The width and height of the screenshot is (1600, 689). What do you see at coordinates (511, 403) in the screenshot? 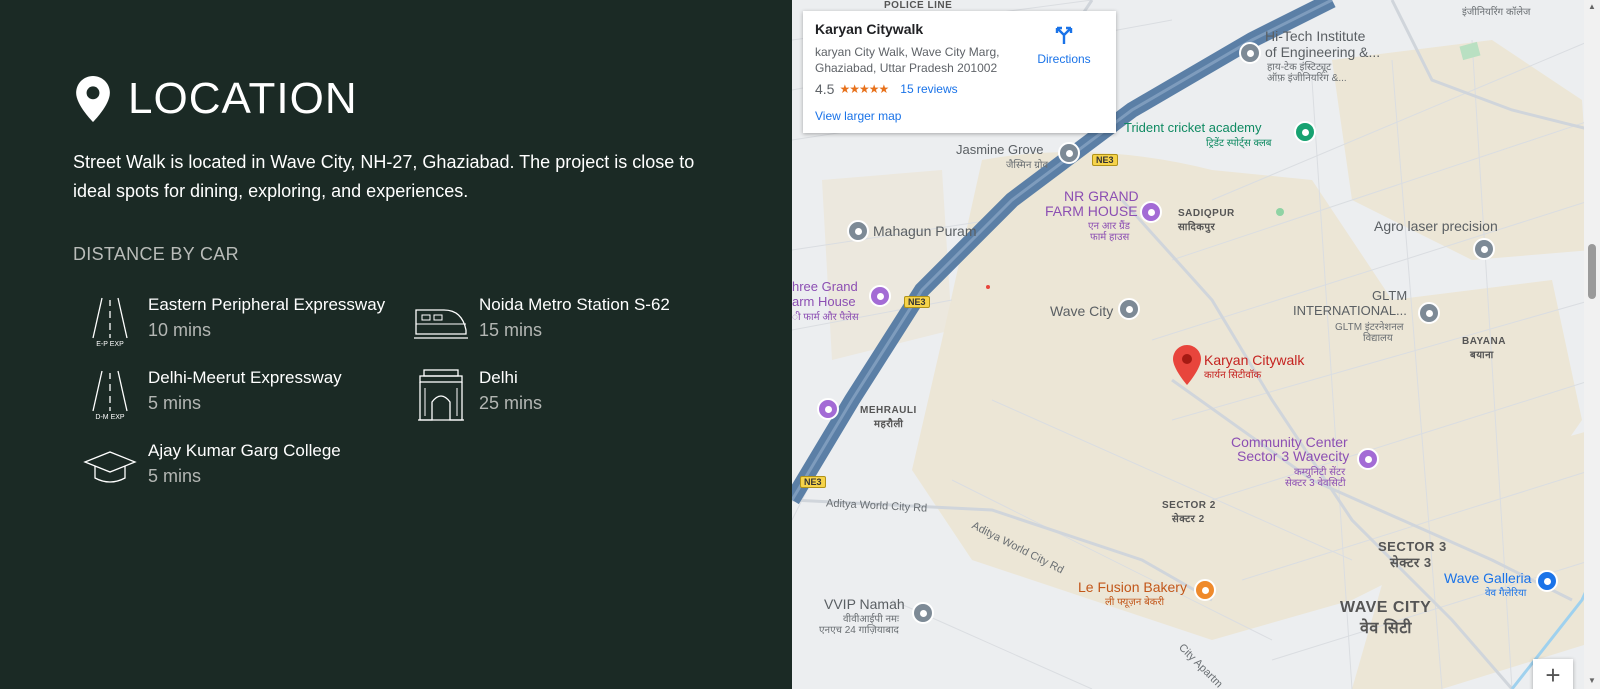
I see `travel-time: 25 mins` at bounding box center [511, 403].